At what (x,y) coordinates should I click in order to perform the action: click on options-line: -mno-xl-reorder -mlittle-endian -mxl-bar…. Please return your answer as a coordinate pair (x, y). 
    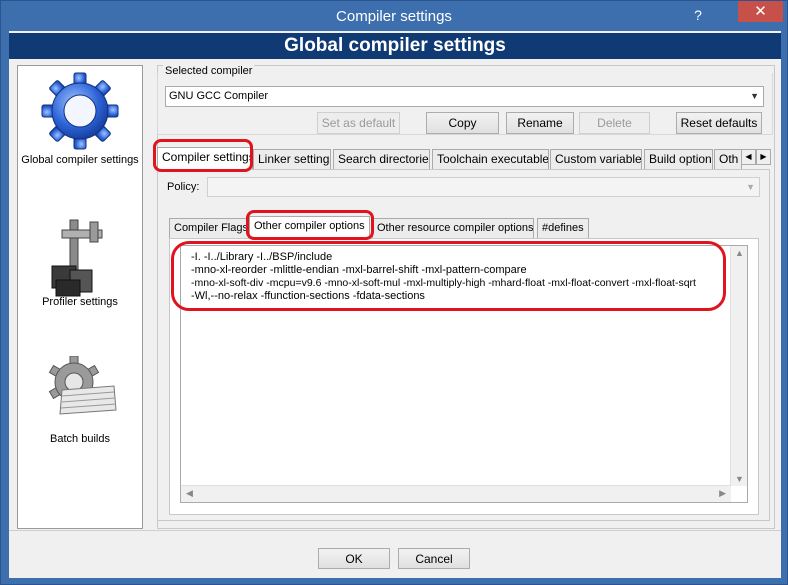
    Looking at the image, I should click on (359, 270).